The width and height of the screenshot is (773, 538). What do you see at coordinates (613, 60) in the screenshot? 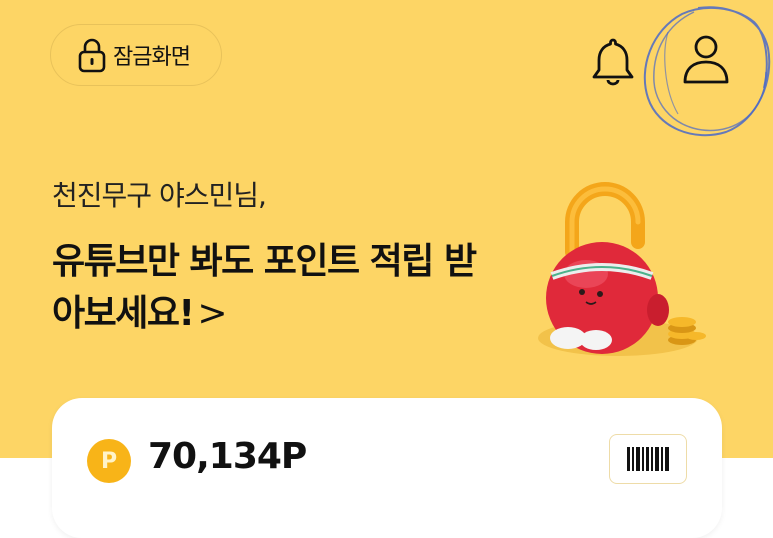
I see `bell-icon` at bounding box center [613, 60].